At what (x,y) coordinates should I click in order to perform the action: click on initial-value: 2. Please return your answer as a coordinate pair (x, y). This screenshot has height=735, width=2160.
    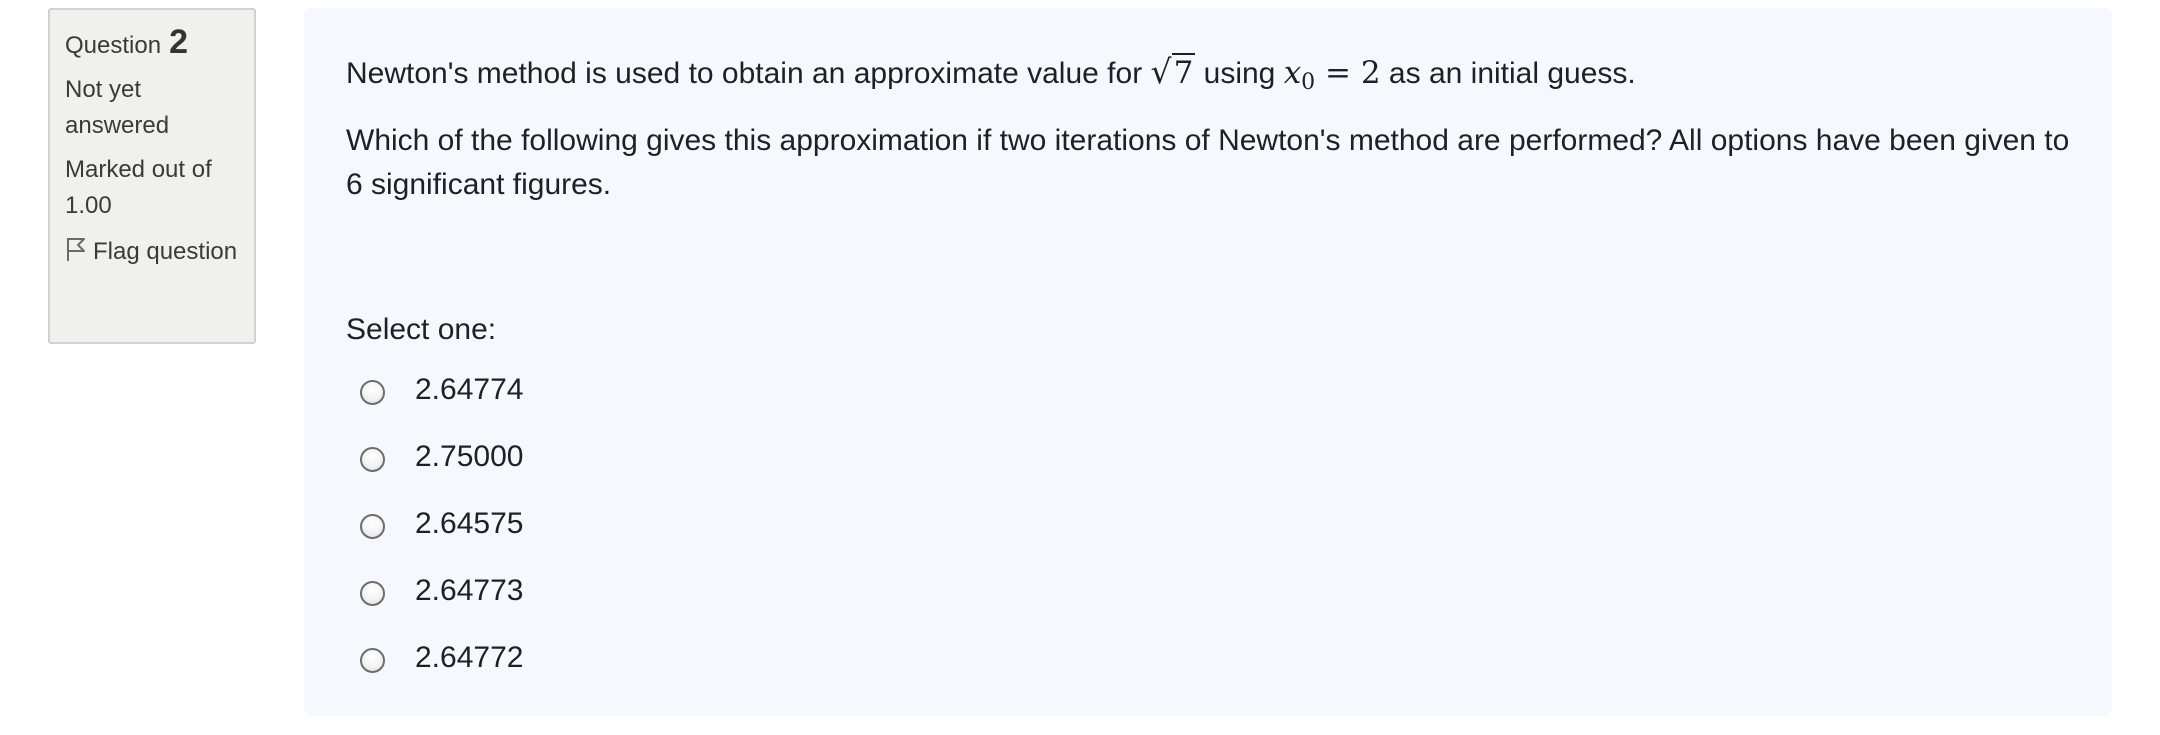
    Looking at the image, I should click on (1370, 73).